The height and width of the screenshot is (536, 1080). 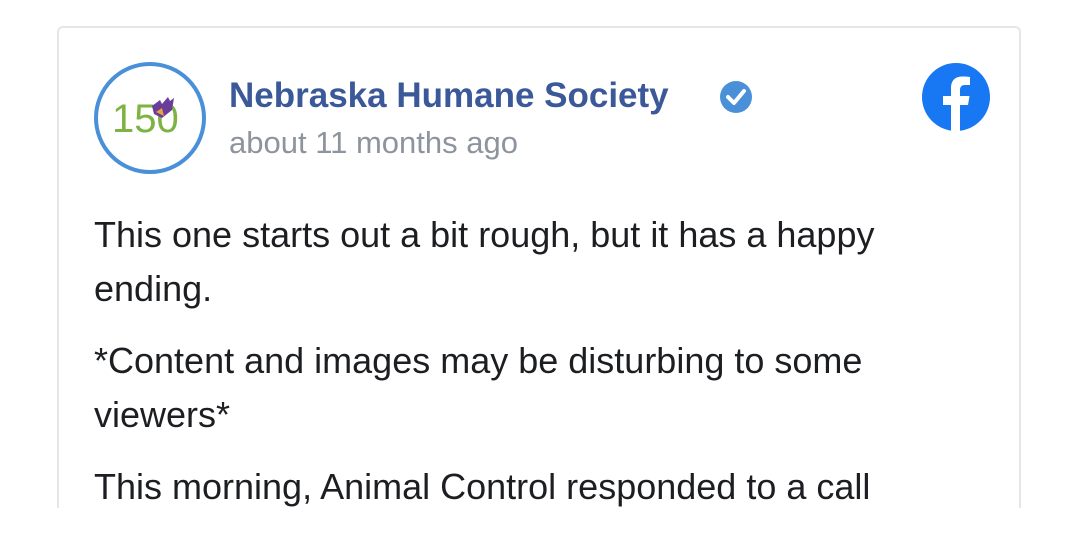 I want to click on avatar: 150, so click(x=150, y=118).